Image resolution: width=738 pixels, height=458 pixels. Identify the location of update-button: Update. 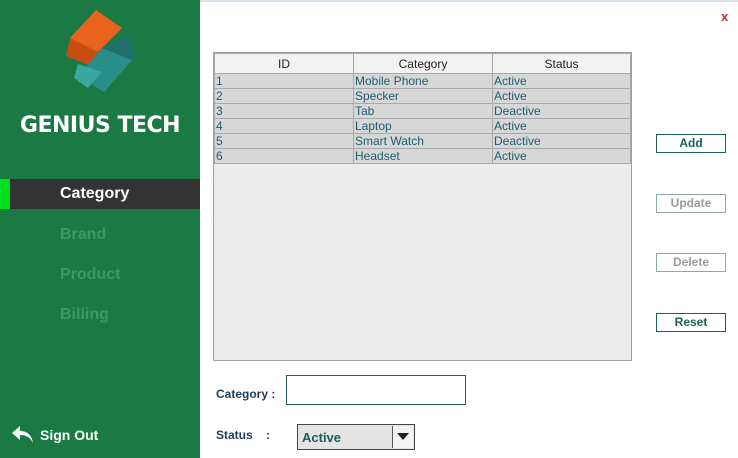
(691, 203).